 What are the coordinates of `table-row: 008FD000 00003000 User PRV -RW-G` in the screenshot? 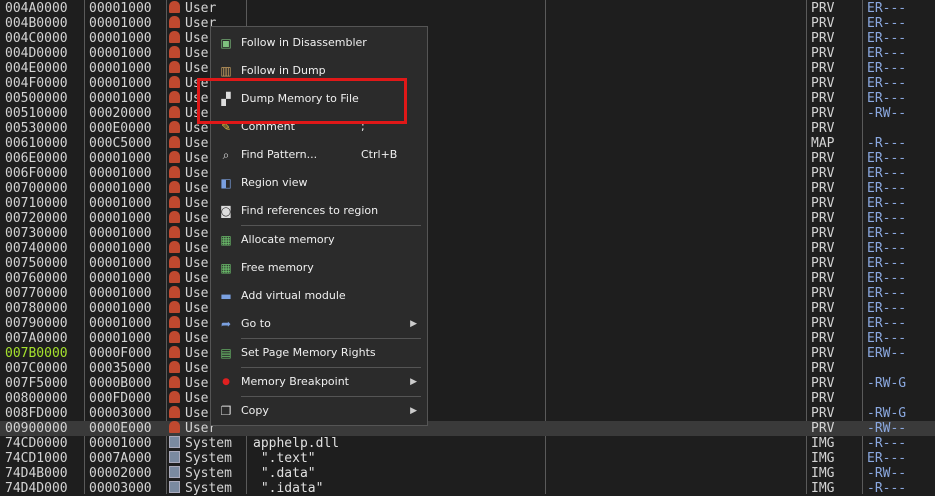 It's located at (467, 413).